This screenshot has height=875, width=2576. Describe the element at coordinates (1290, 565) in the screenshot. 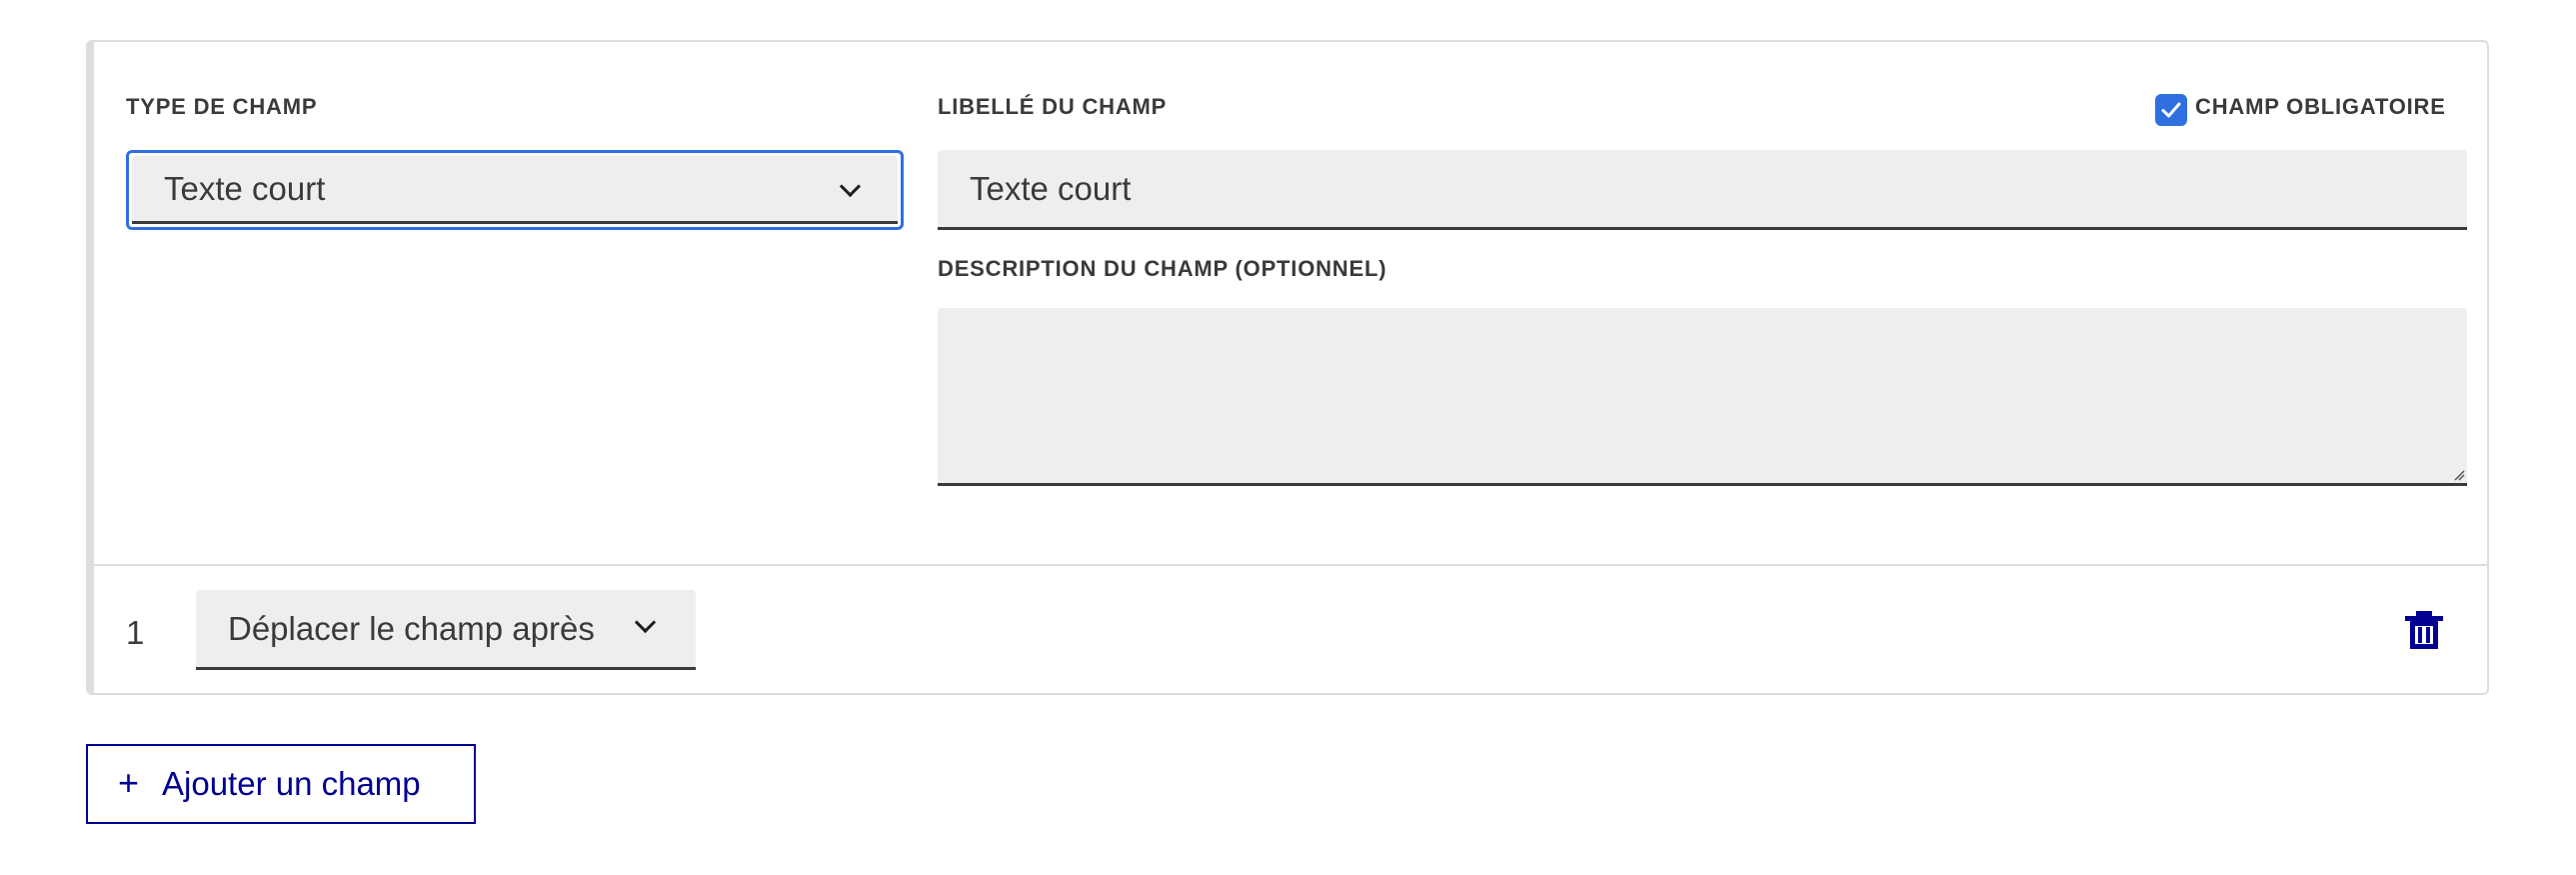

I see `card-divider` at that location.